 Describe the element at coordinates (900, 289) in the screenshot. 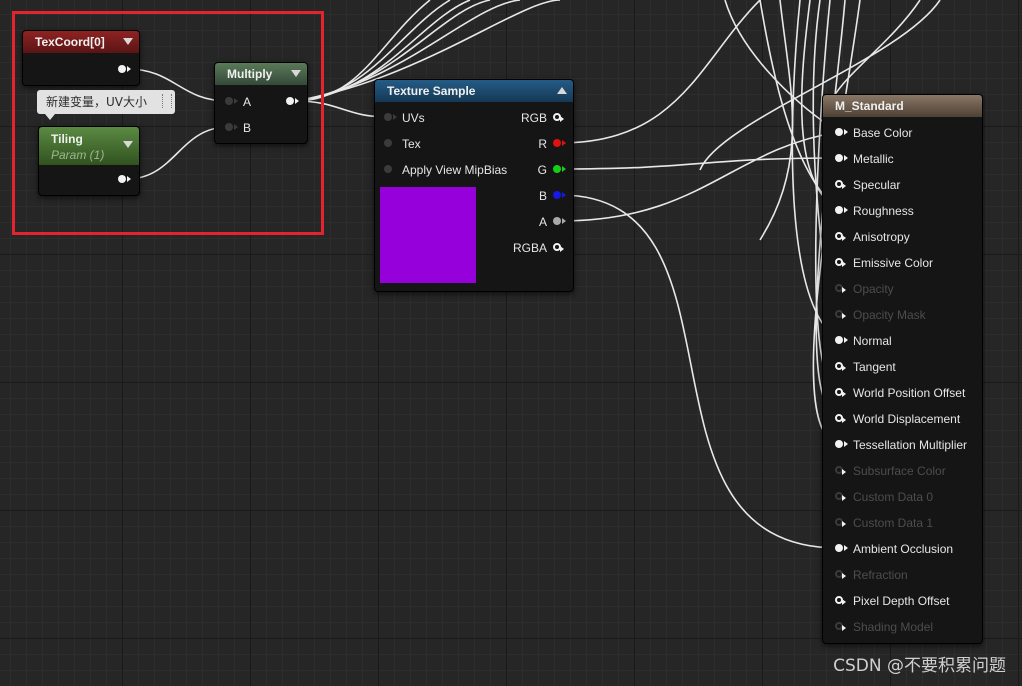

I see `material-input-opacity: Opacity` at that location.